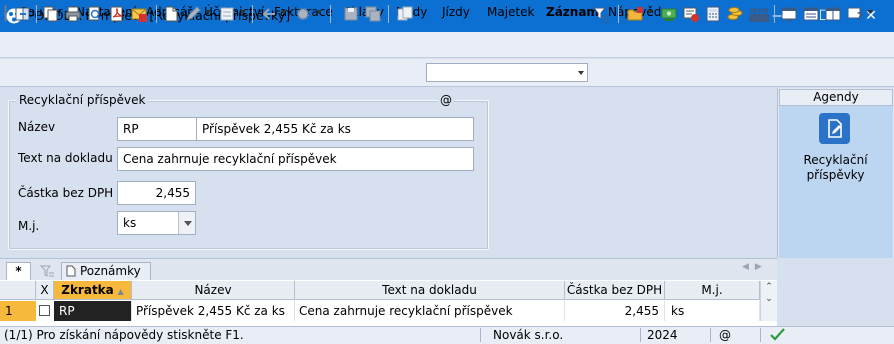 This screenshot has width=894, height=344. I want to click on cell-text: Cena zahrnuje recyklační příspěvek, so click(430, 311).